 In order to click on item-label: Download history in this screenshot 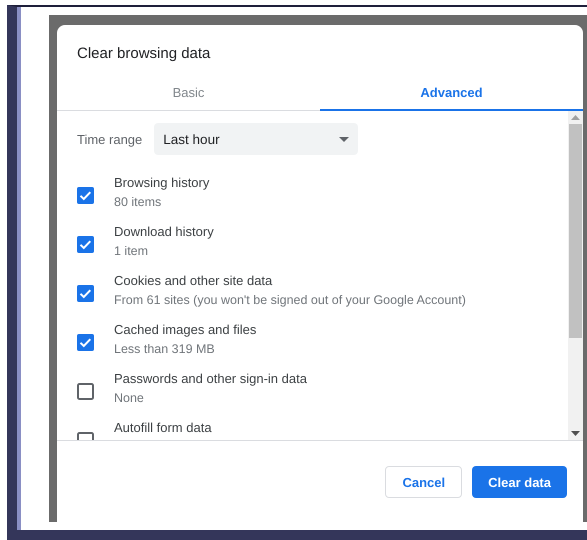, I will do `click(164, 231)`.